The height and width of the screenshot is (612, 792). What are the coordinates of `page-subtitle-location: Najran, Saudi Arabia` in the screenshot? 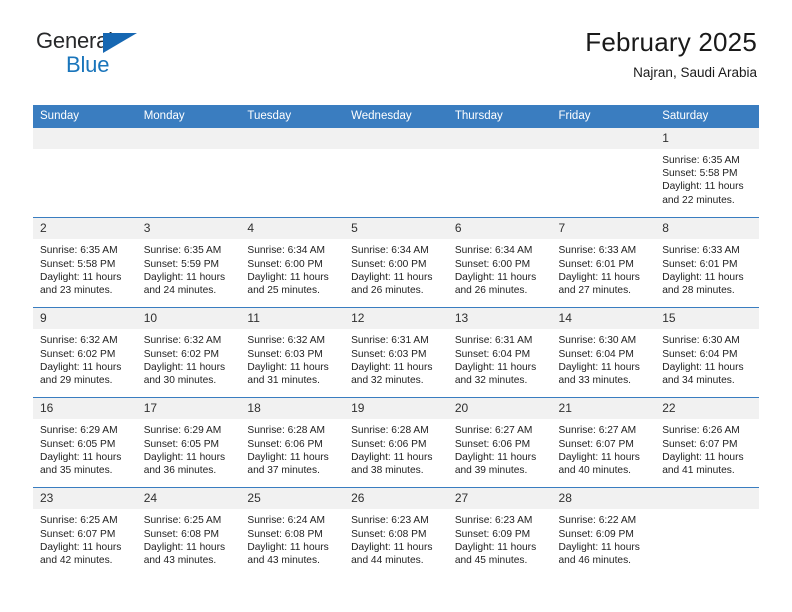 It's located at (695, 72).